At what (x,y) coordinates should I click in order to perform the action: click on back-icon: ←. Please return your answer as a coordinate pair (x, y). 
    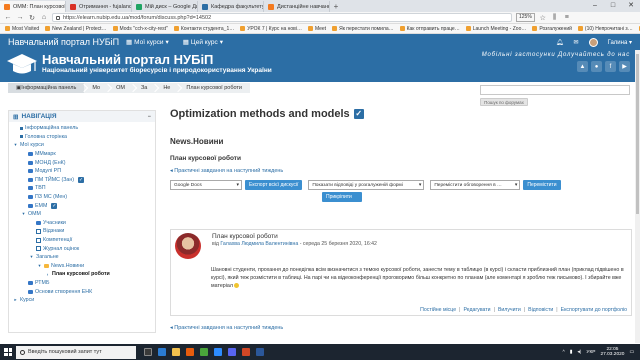
    Looking at the image, I should click on (8, 17).